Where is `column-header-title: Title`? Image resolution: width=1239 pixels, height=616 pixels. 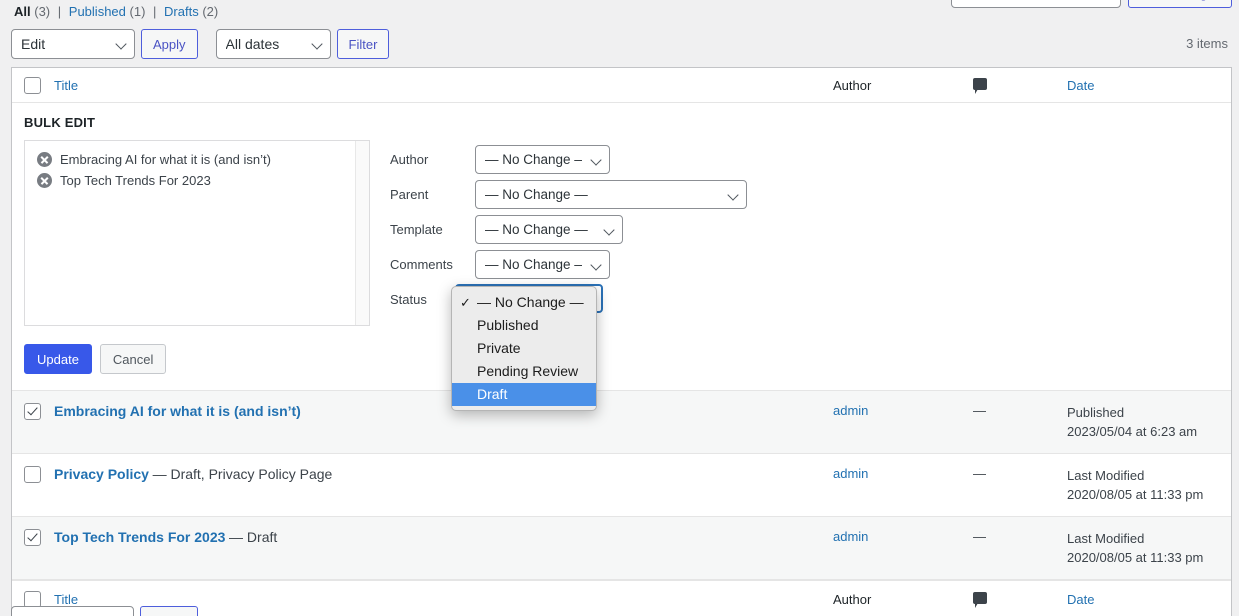
column-header-title: Title is located at coordinates (66, 85).